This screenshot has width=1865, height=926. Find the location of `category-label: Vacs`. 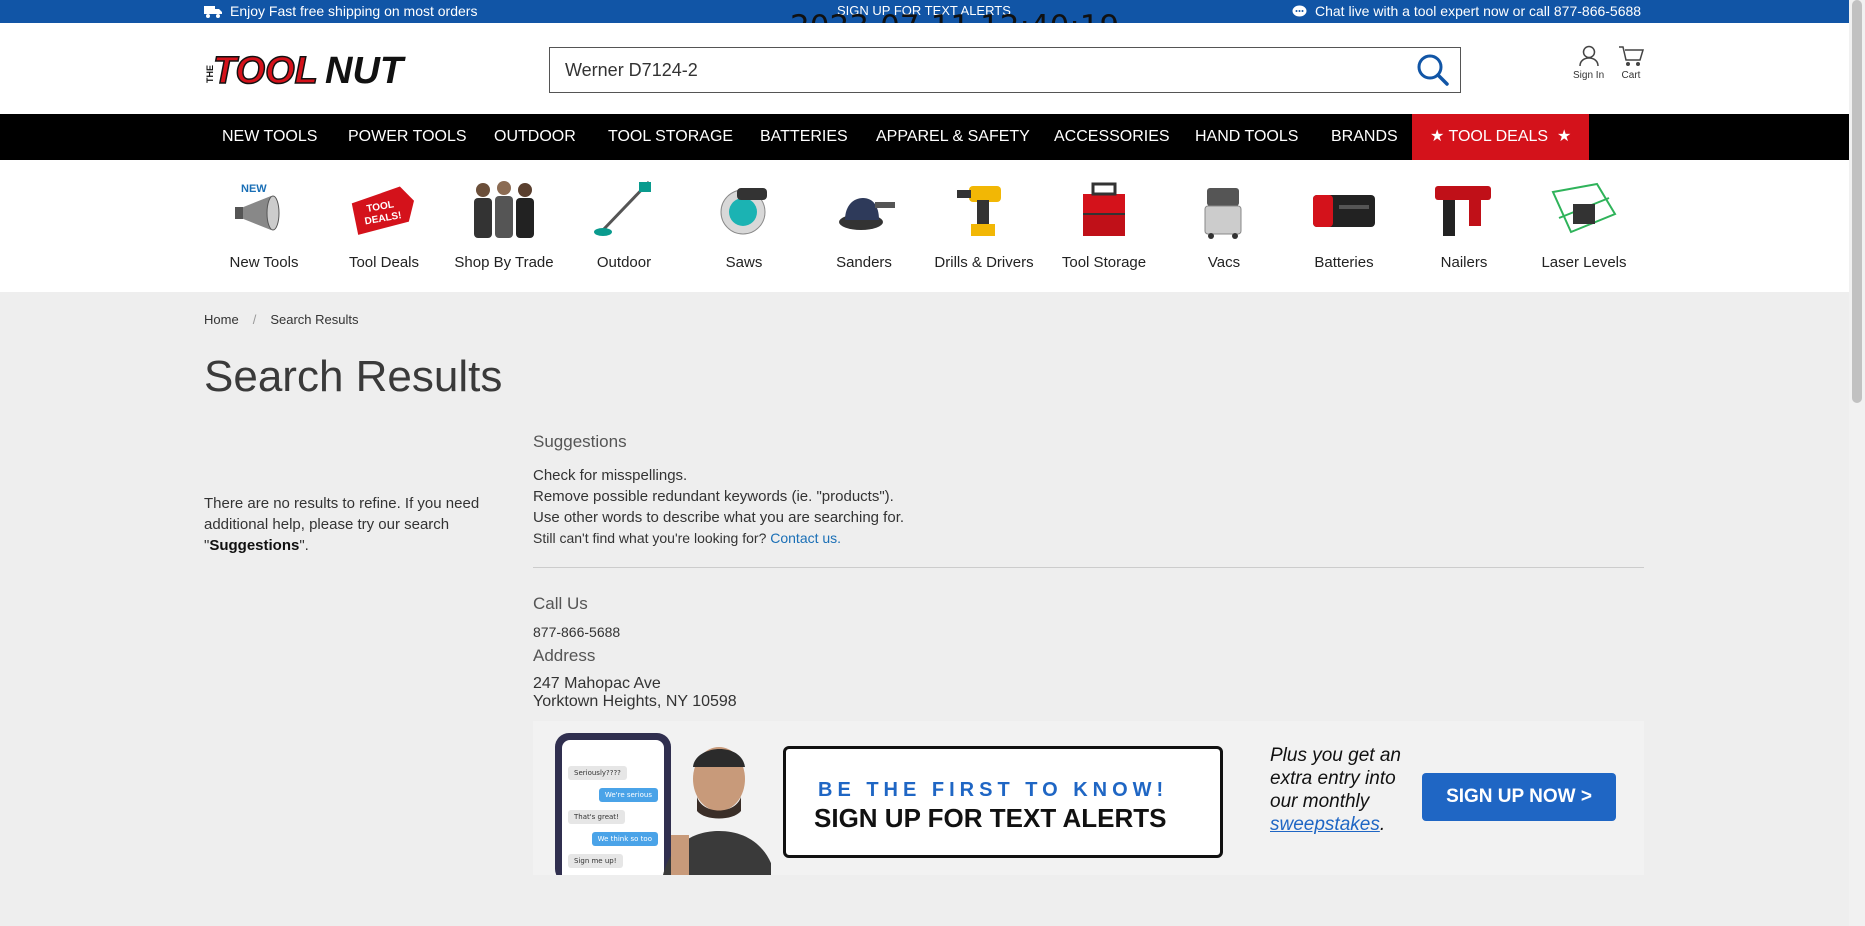

category-label: Vacs is located at coordinates (1224, 262).